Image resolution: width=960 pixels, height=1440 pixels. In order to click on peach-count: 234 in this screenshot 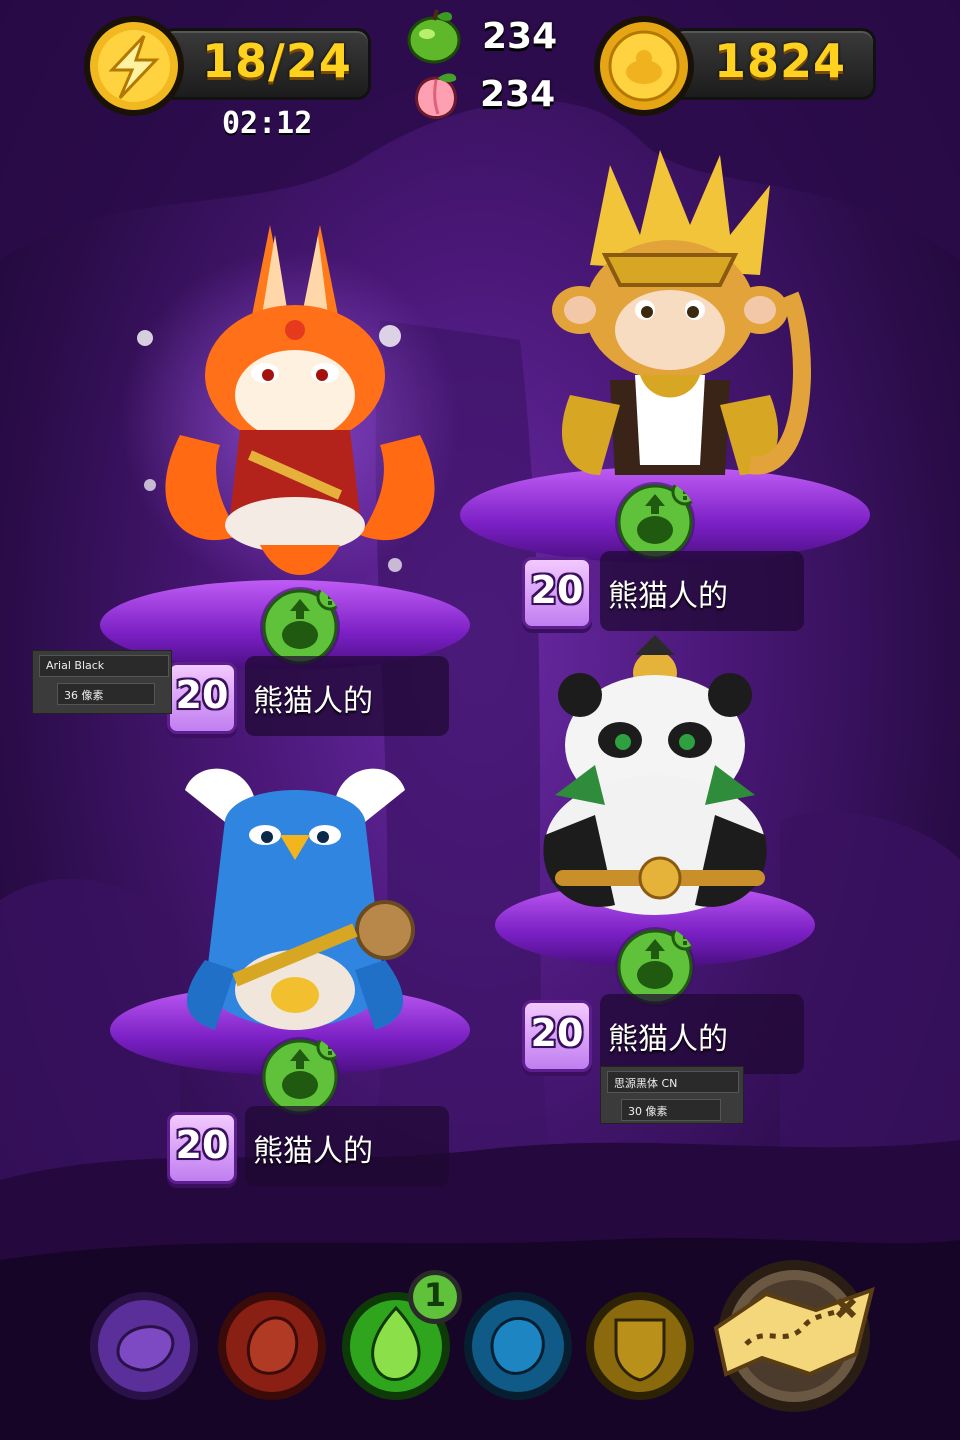, I will do `click(518, 94)`.